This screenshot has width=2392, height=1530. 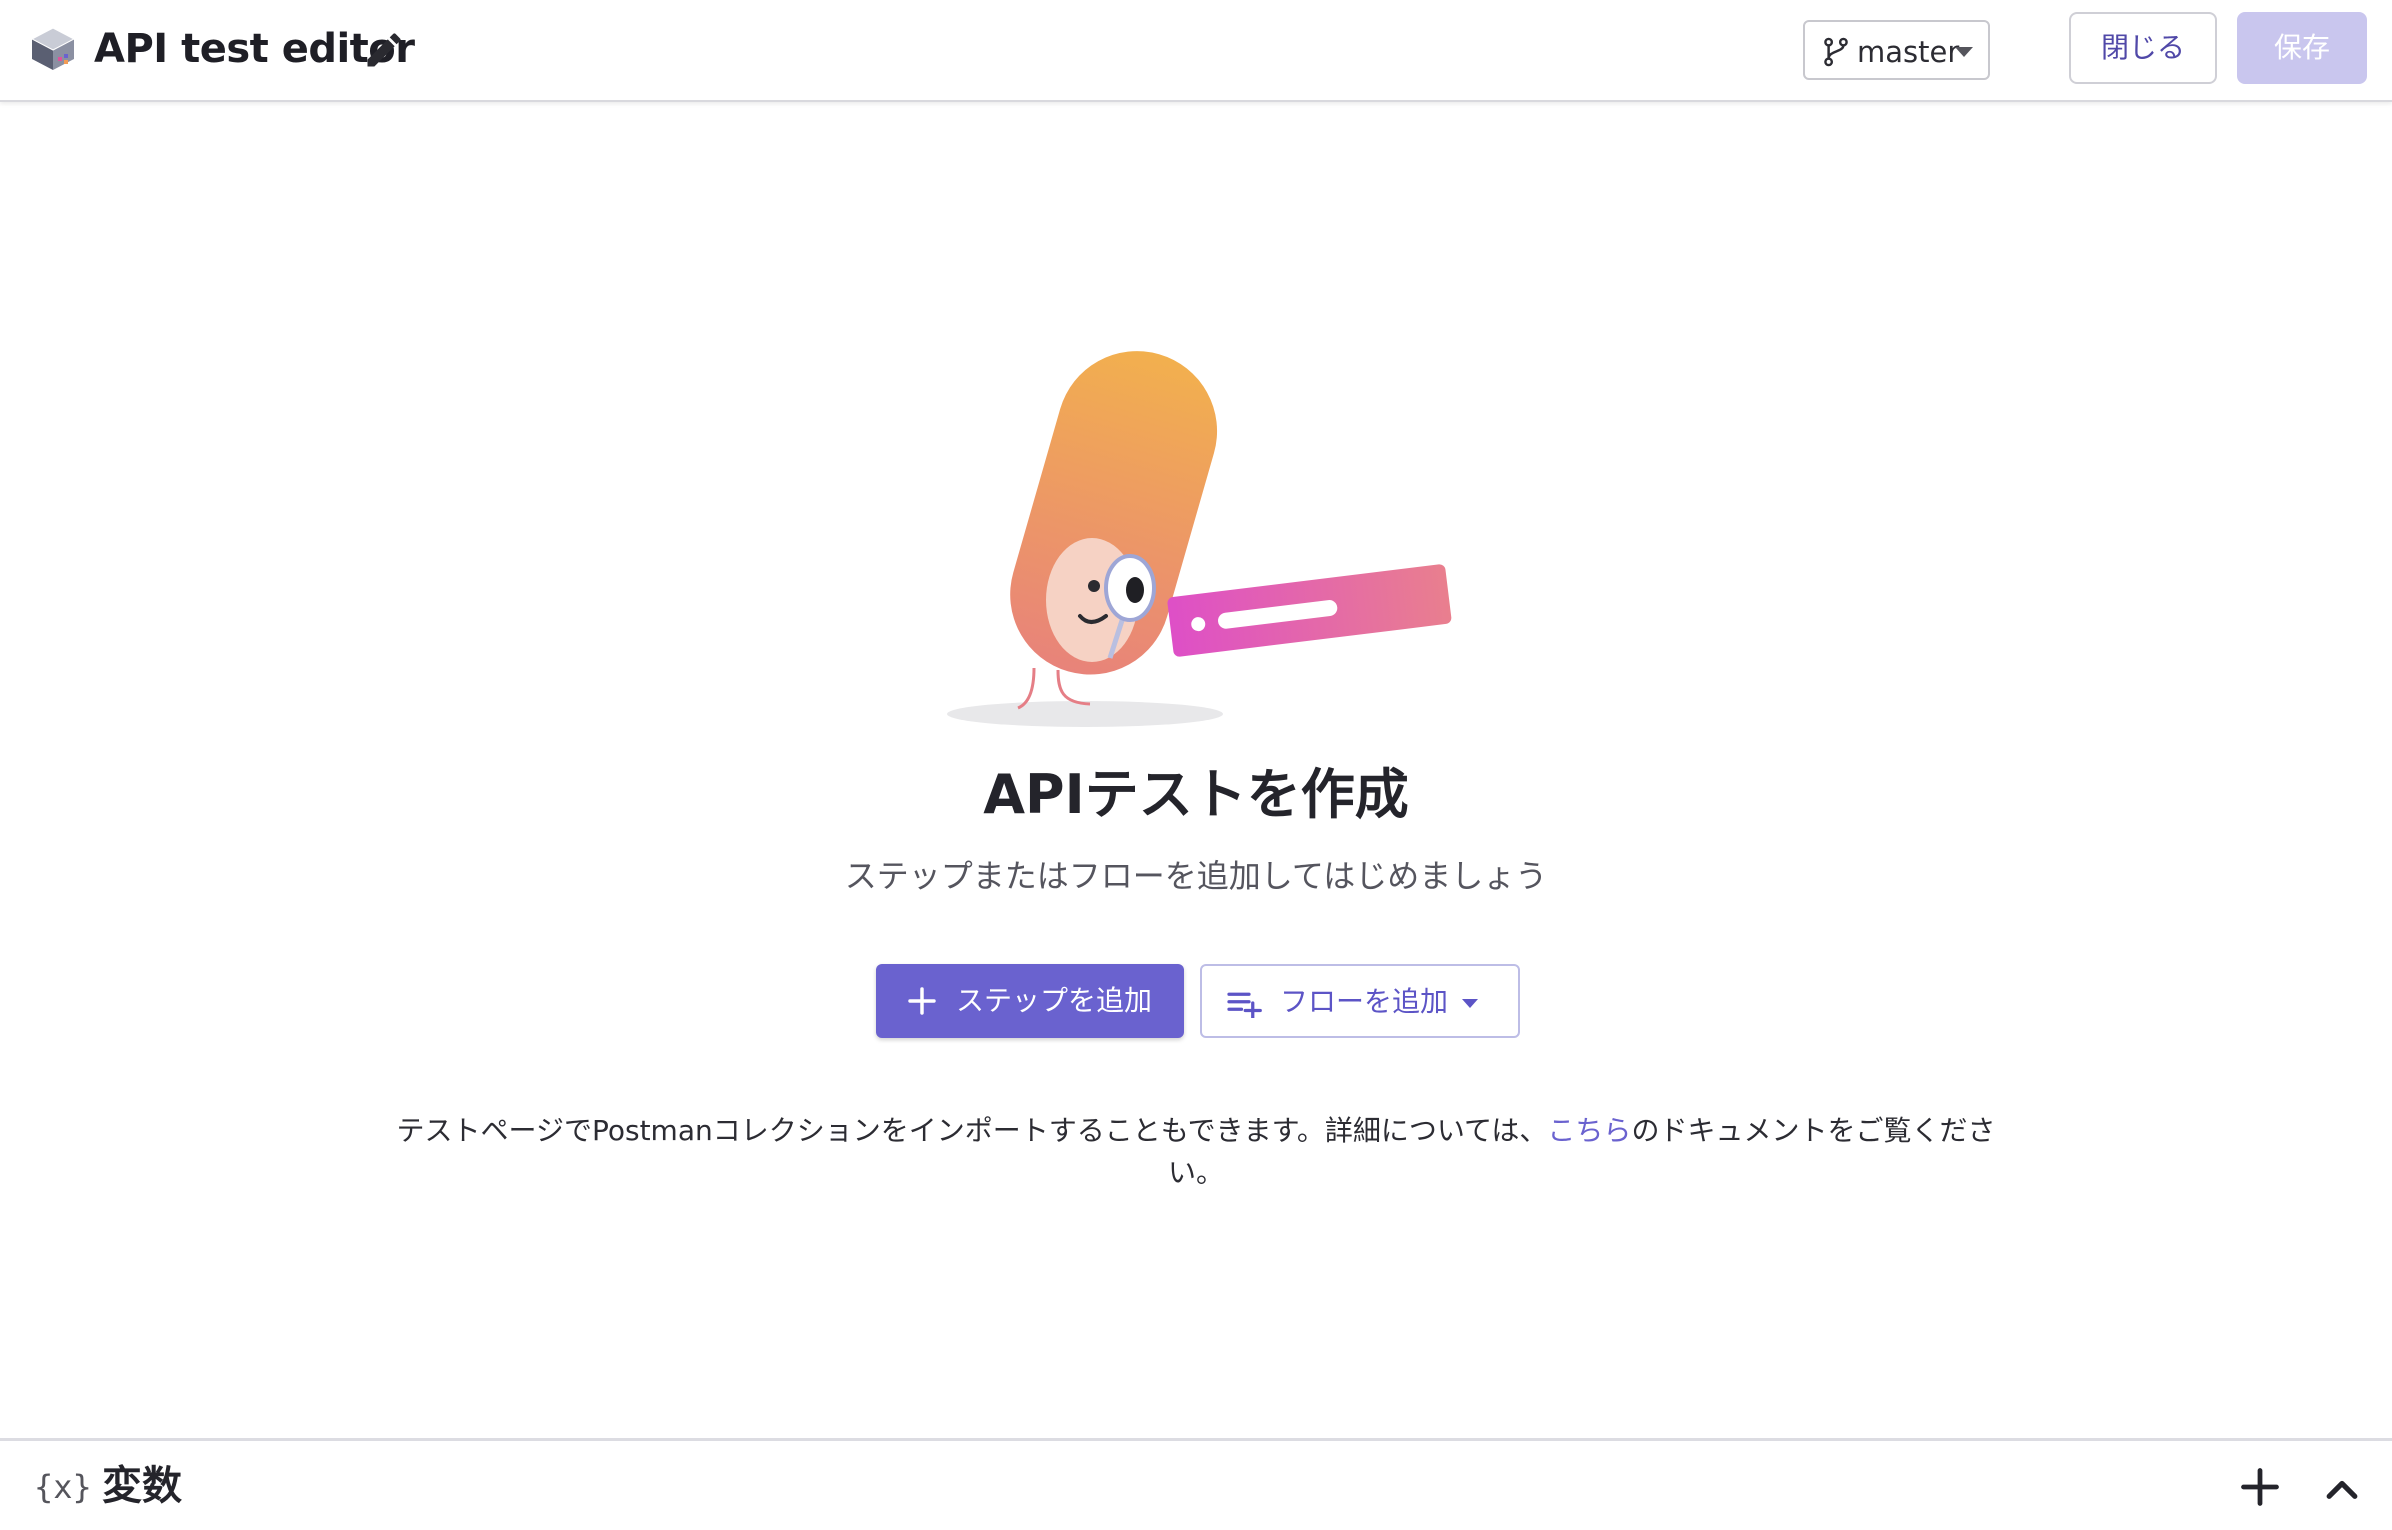 I want to click on add-step-button: ステップを追加, so click(x=1030, y=1001).